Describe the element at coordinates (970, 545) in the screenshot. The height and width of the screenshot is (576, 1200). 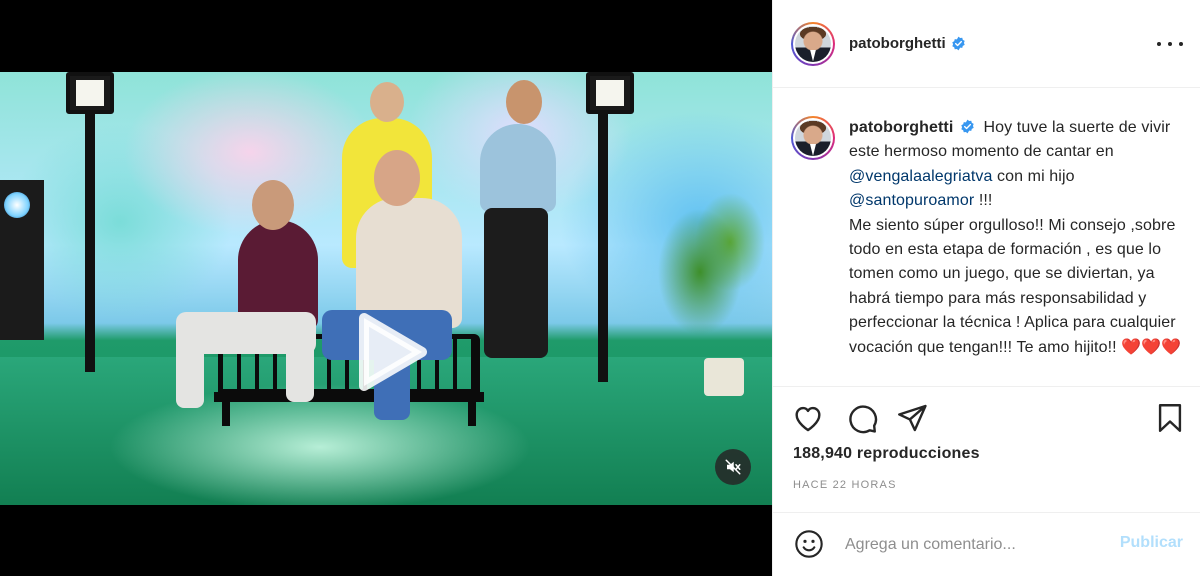
I see `comment-input` at that location.